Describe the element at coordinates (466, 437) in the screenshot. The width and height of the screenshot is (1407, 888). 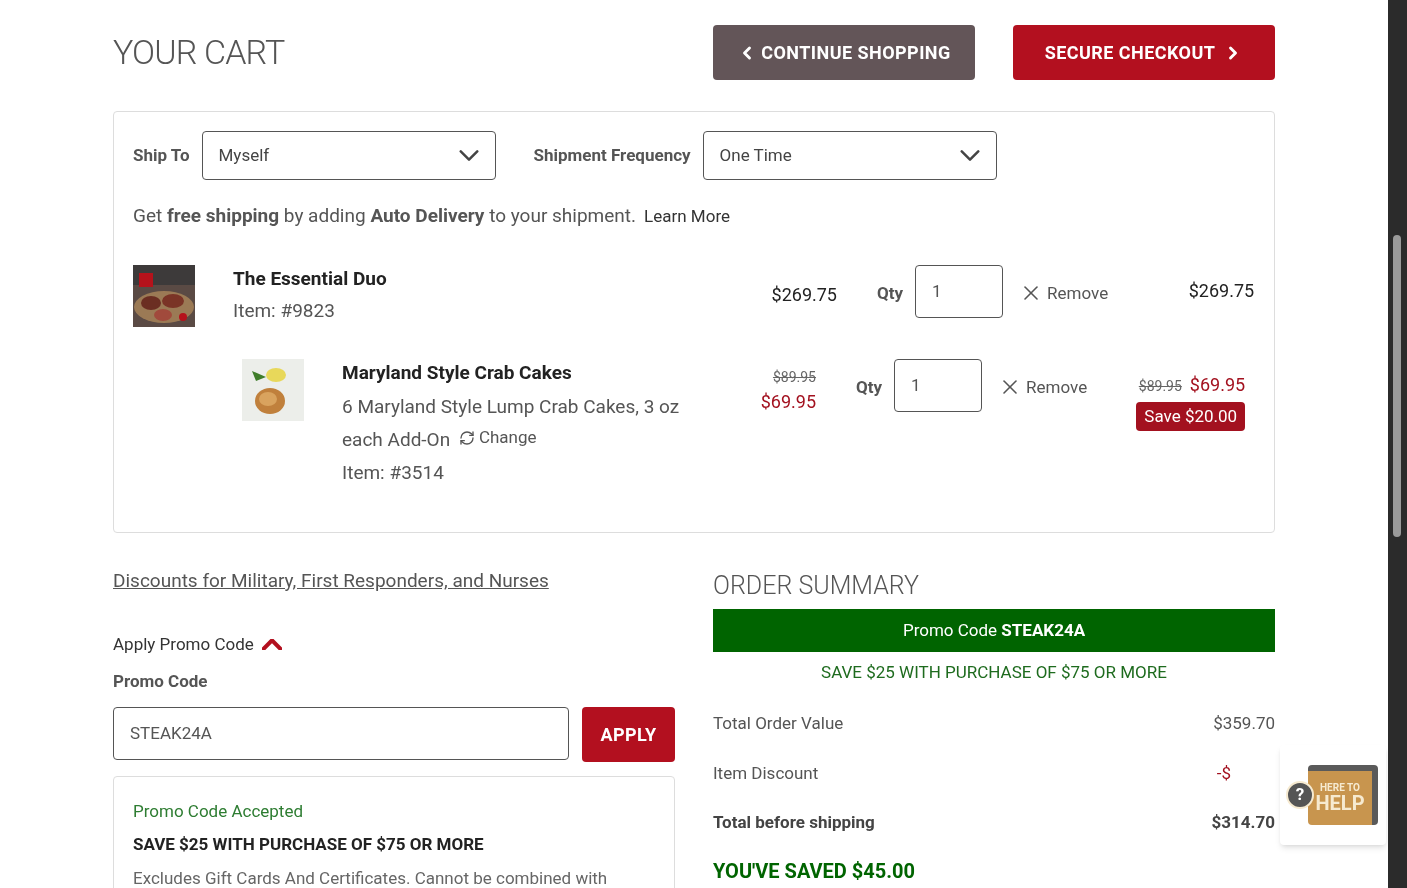
I see `refresh-icon` at that location.